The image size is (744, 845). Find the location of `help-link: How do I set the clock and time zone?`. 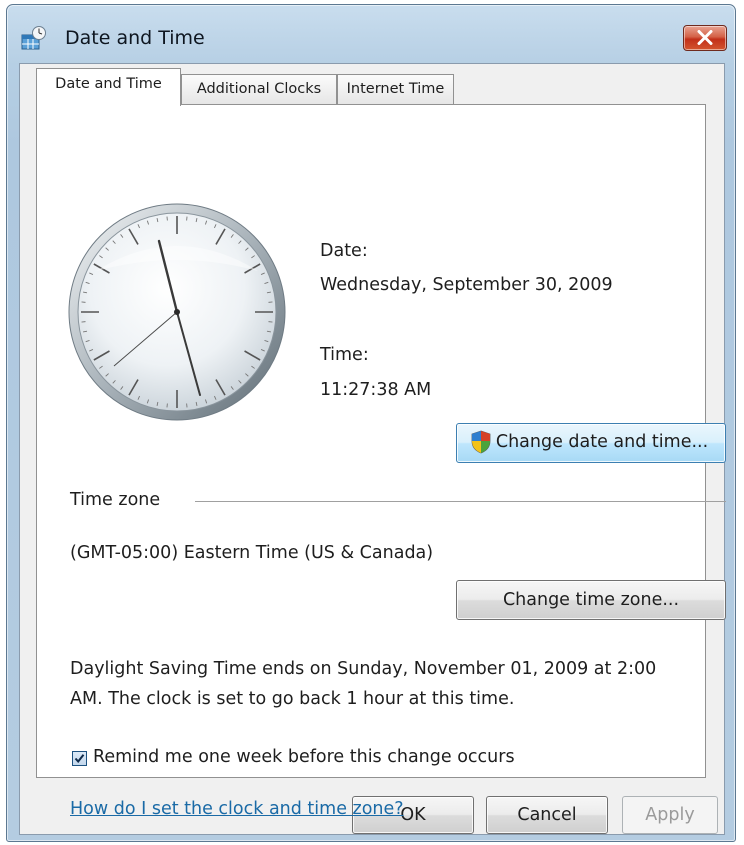

help-link: How do I set the clock and time zone? is located at coordinates (237, 809).